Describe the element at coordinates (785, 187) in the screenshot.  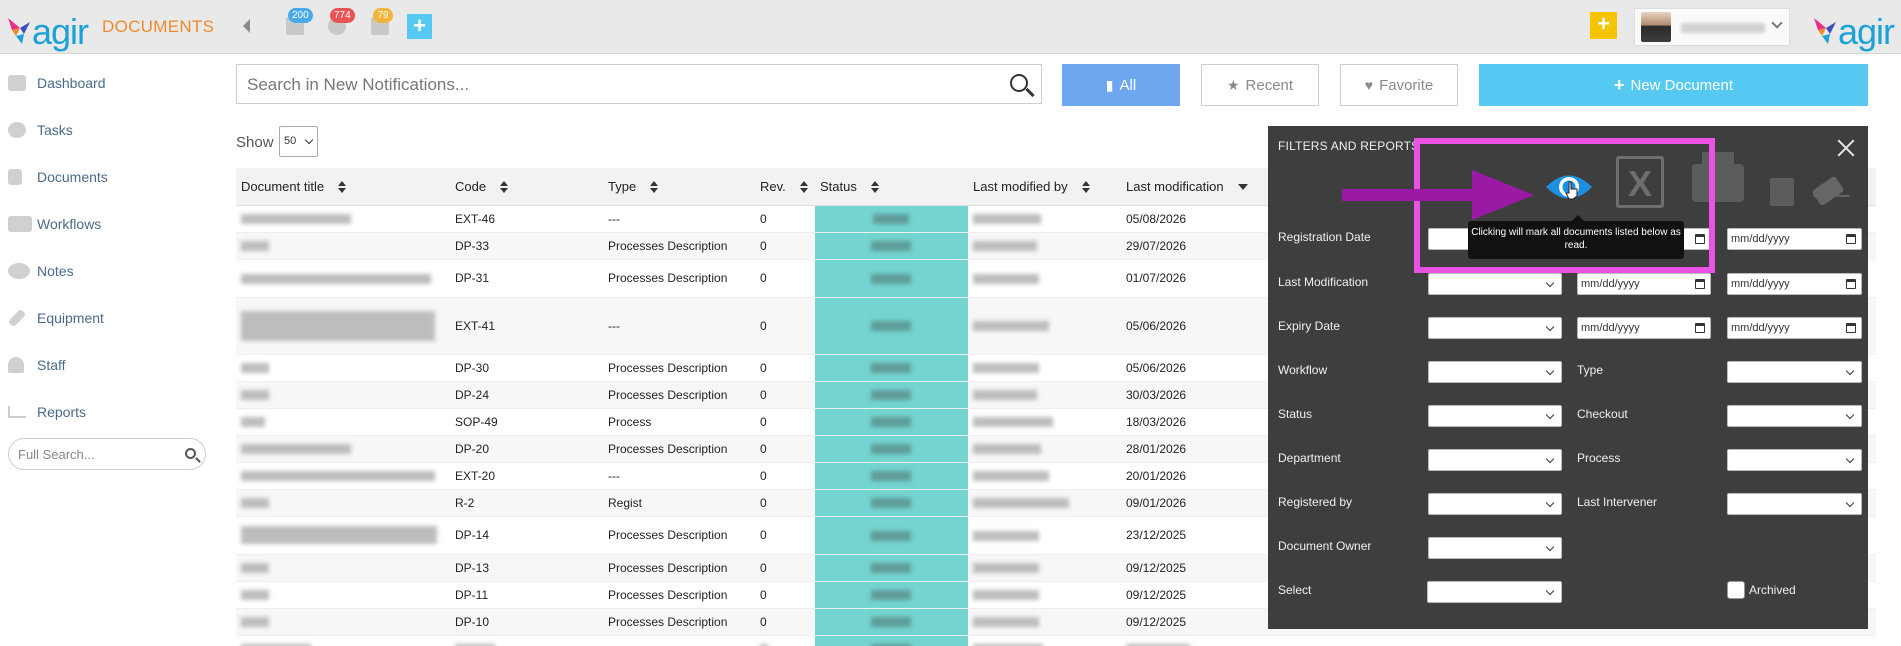
I see `column-header-rev: Rev.` at that location.